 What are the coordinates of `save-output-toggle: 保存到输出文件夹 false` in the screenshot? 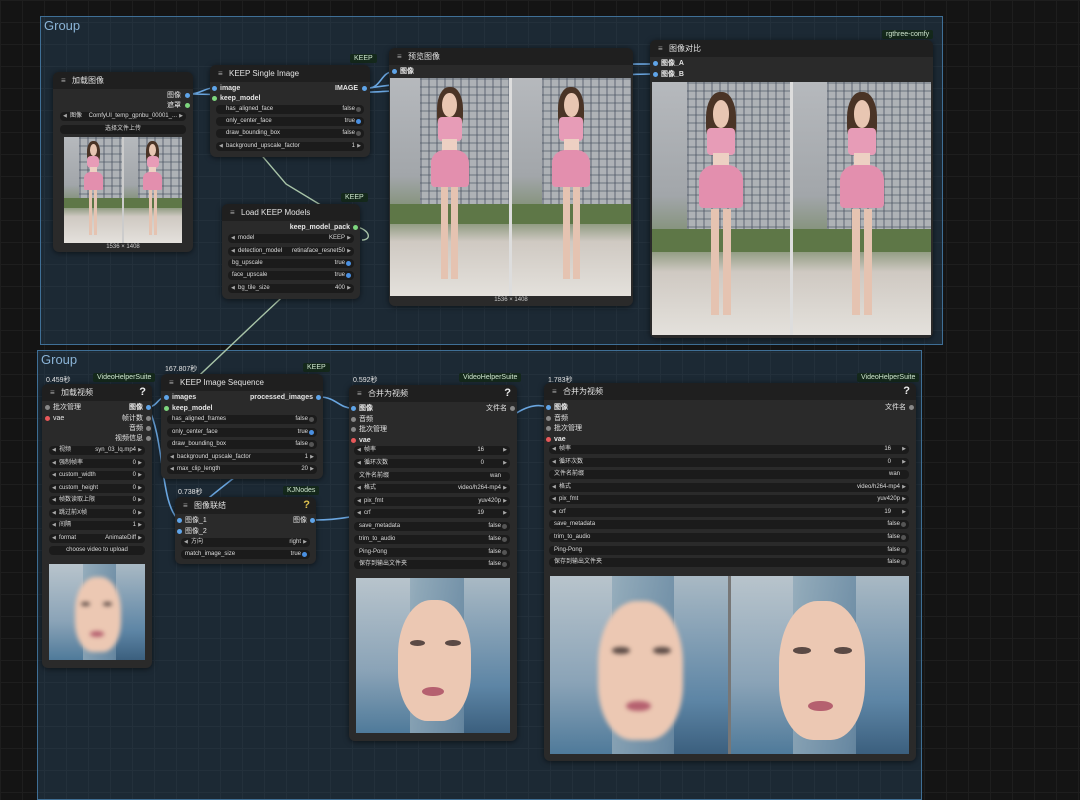 It's located at (432, 564).